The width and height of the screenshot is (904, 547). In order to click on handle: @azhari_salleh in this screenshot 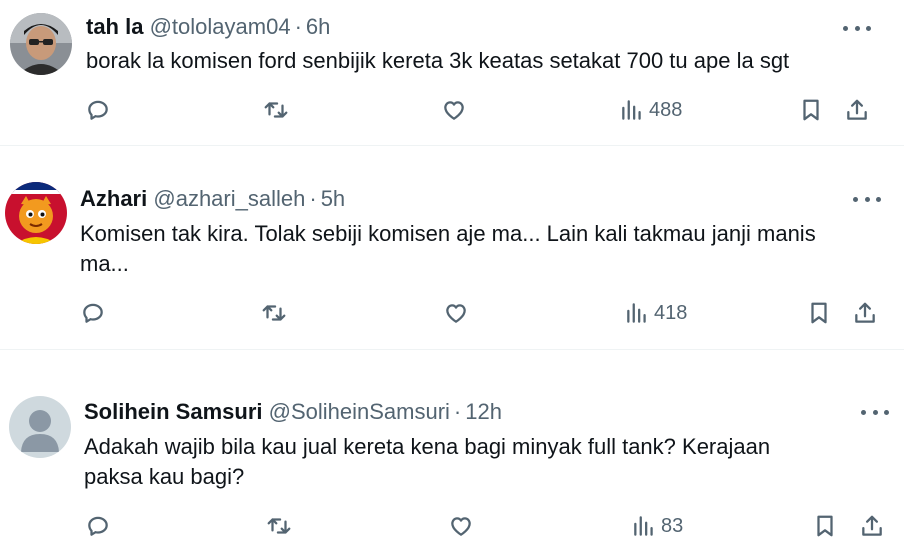, I will do `click(229, 198)`.